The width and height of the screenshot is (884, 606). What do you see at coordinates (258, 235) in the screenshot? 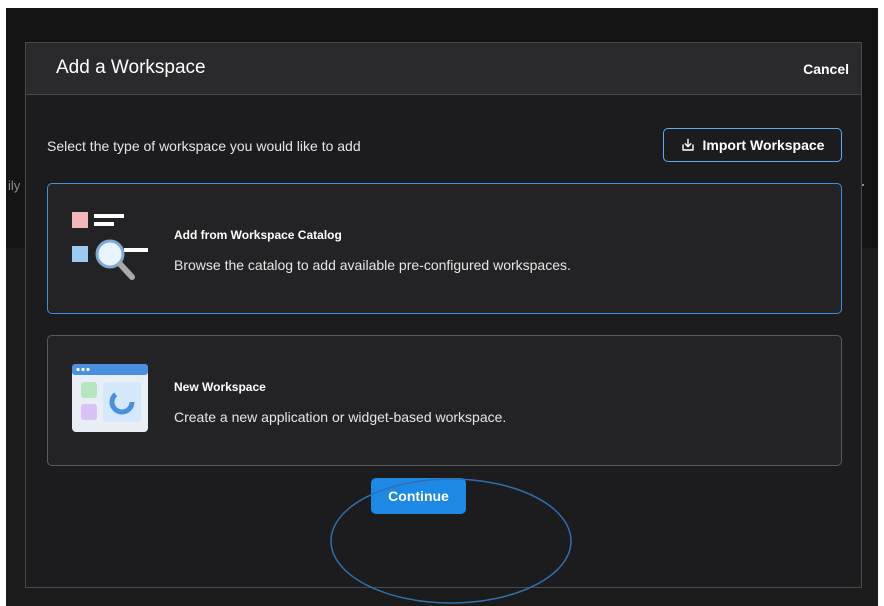
I see `option-title: Add from Workspace Catalog` at bounding box center [258, 235].